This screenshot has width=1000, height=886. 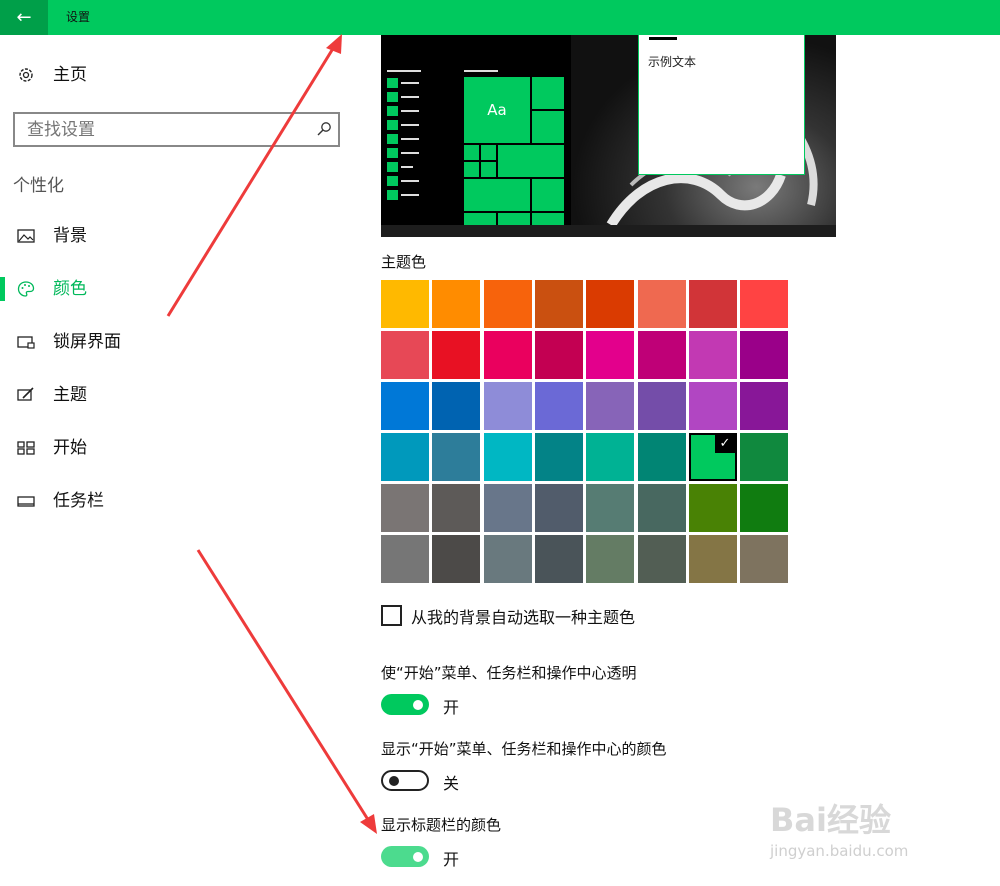 I want to click on transparency-toggle, so click(x=405, y=704).